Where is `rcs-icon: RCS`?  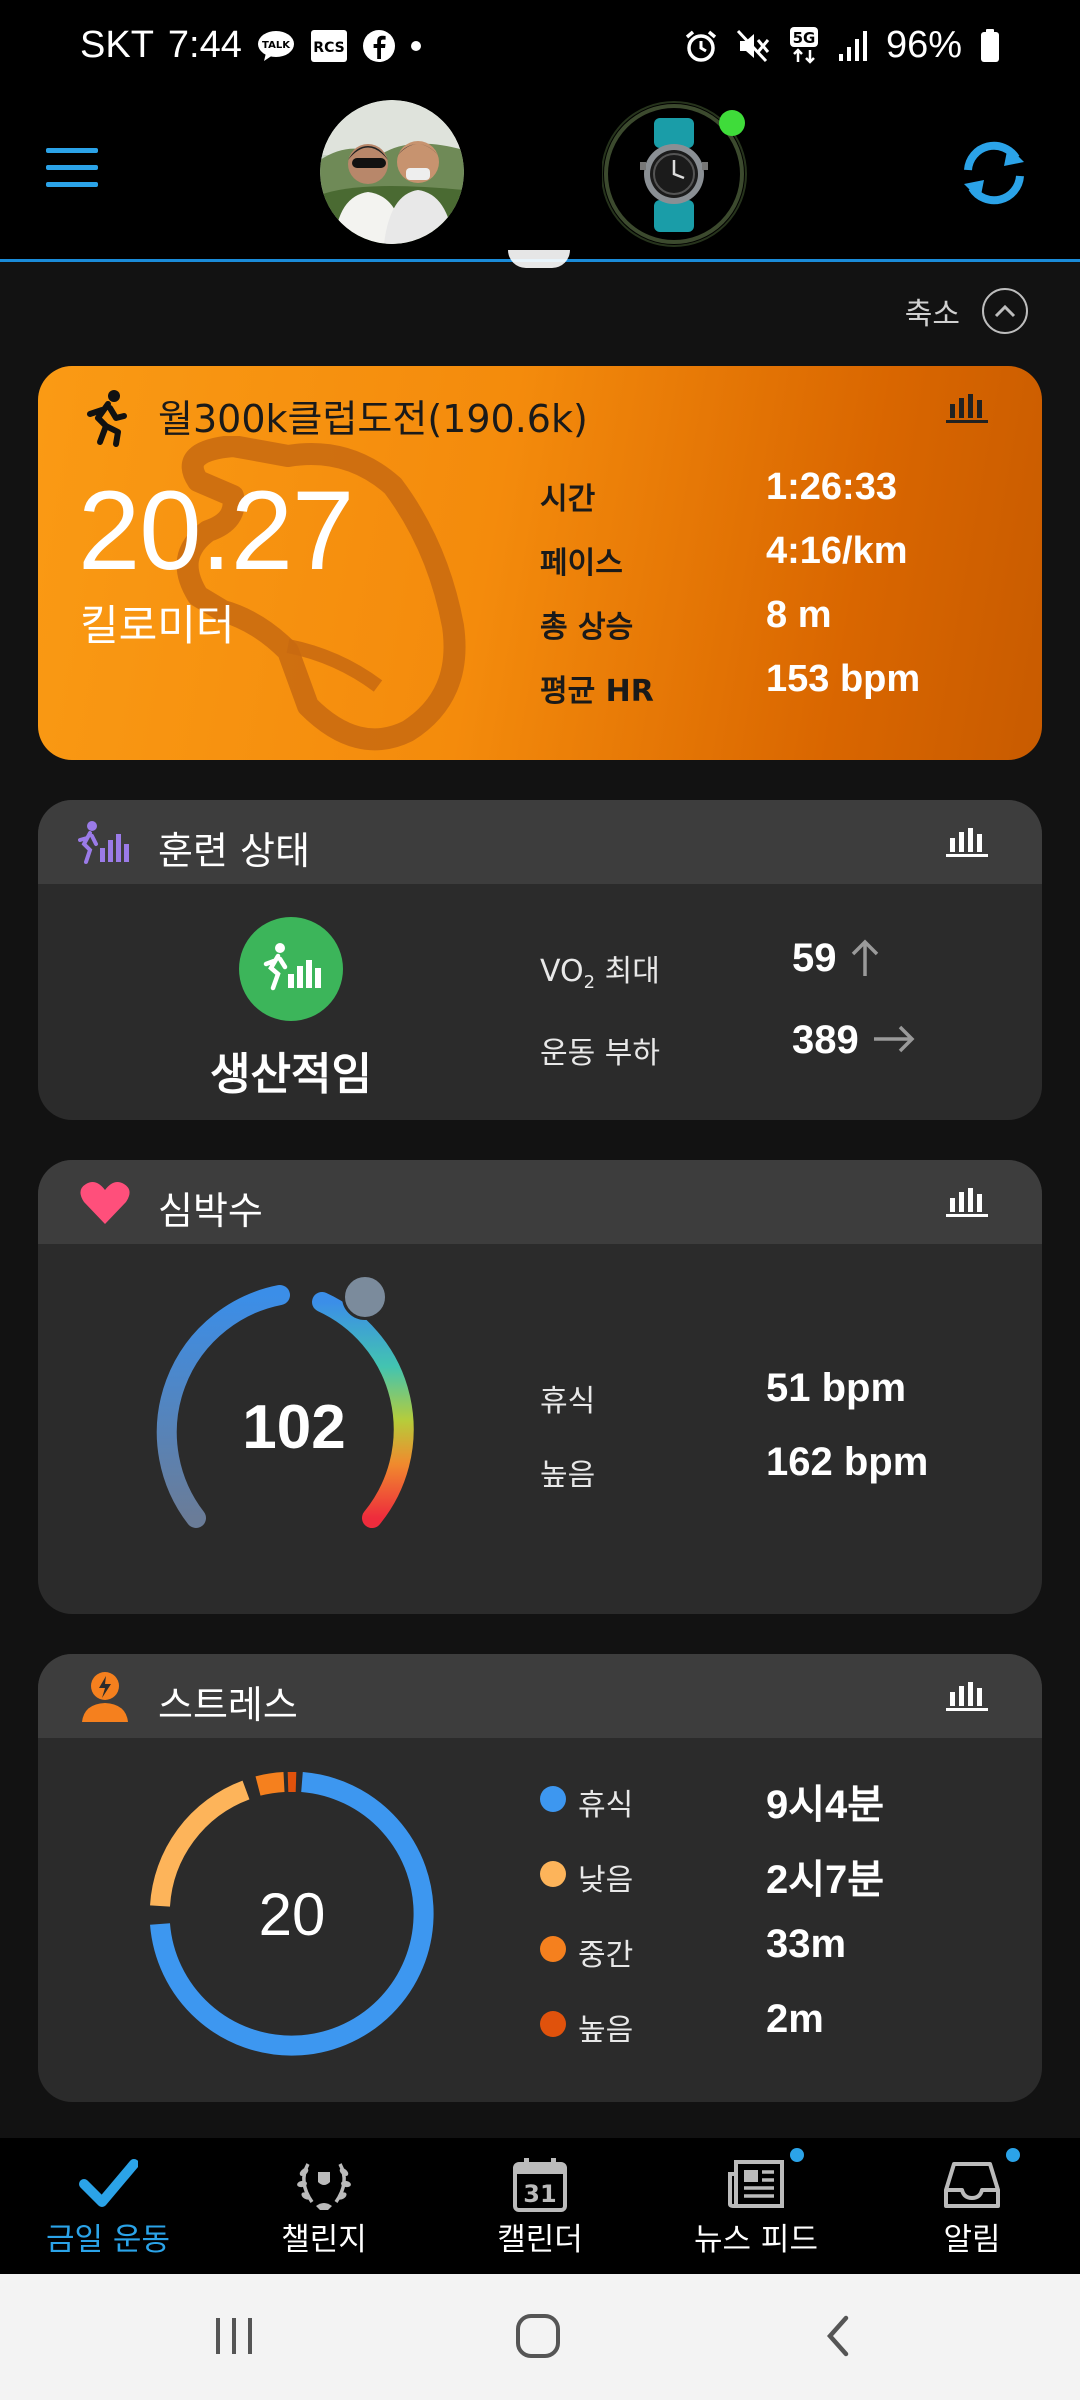
rcs-icon: RCS is located at coordinates (329, 46).